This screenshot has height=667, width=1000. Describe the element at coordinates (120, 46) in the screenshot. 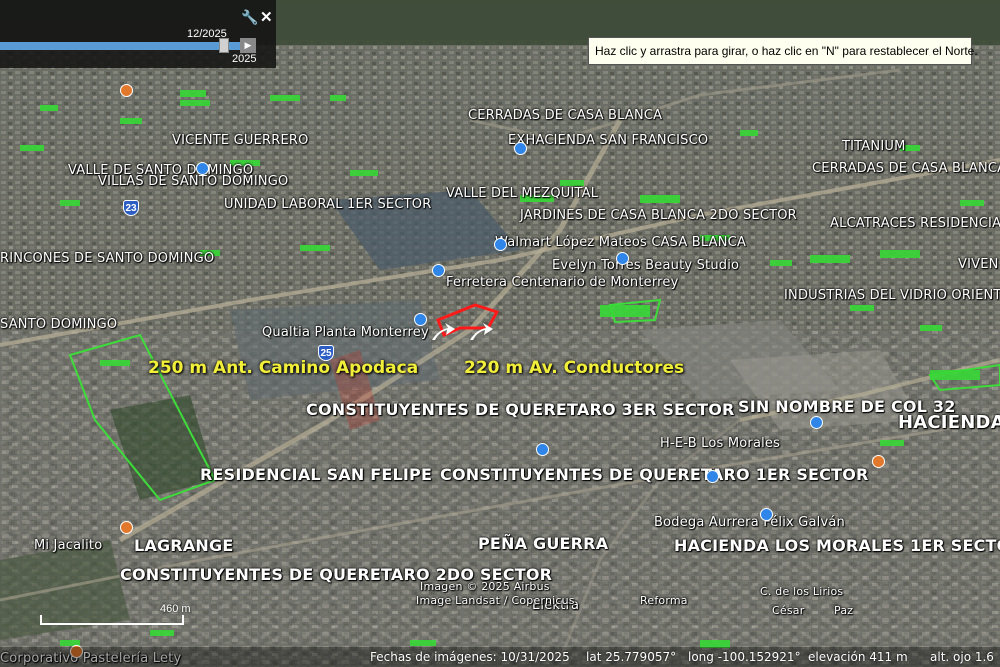

I see `timeline-track` at that location.